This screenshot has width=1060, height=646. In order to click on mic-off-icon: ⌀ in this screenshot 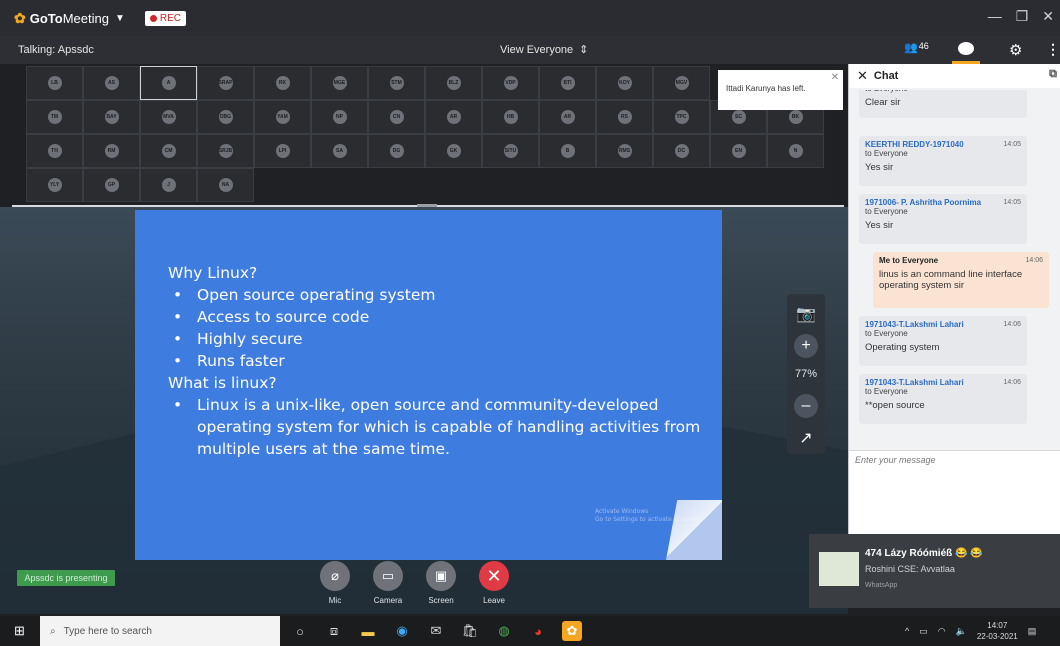, I will do `click(335, 576)`.